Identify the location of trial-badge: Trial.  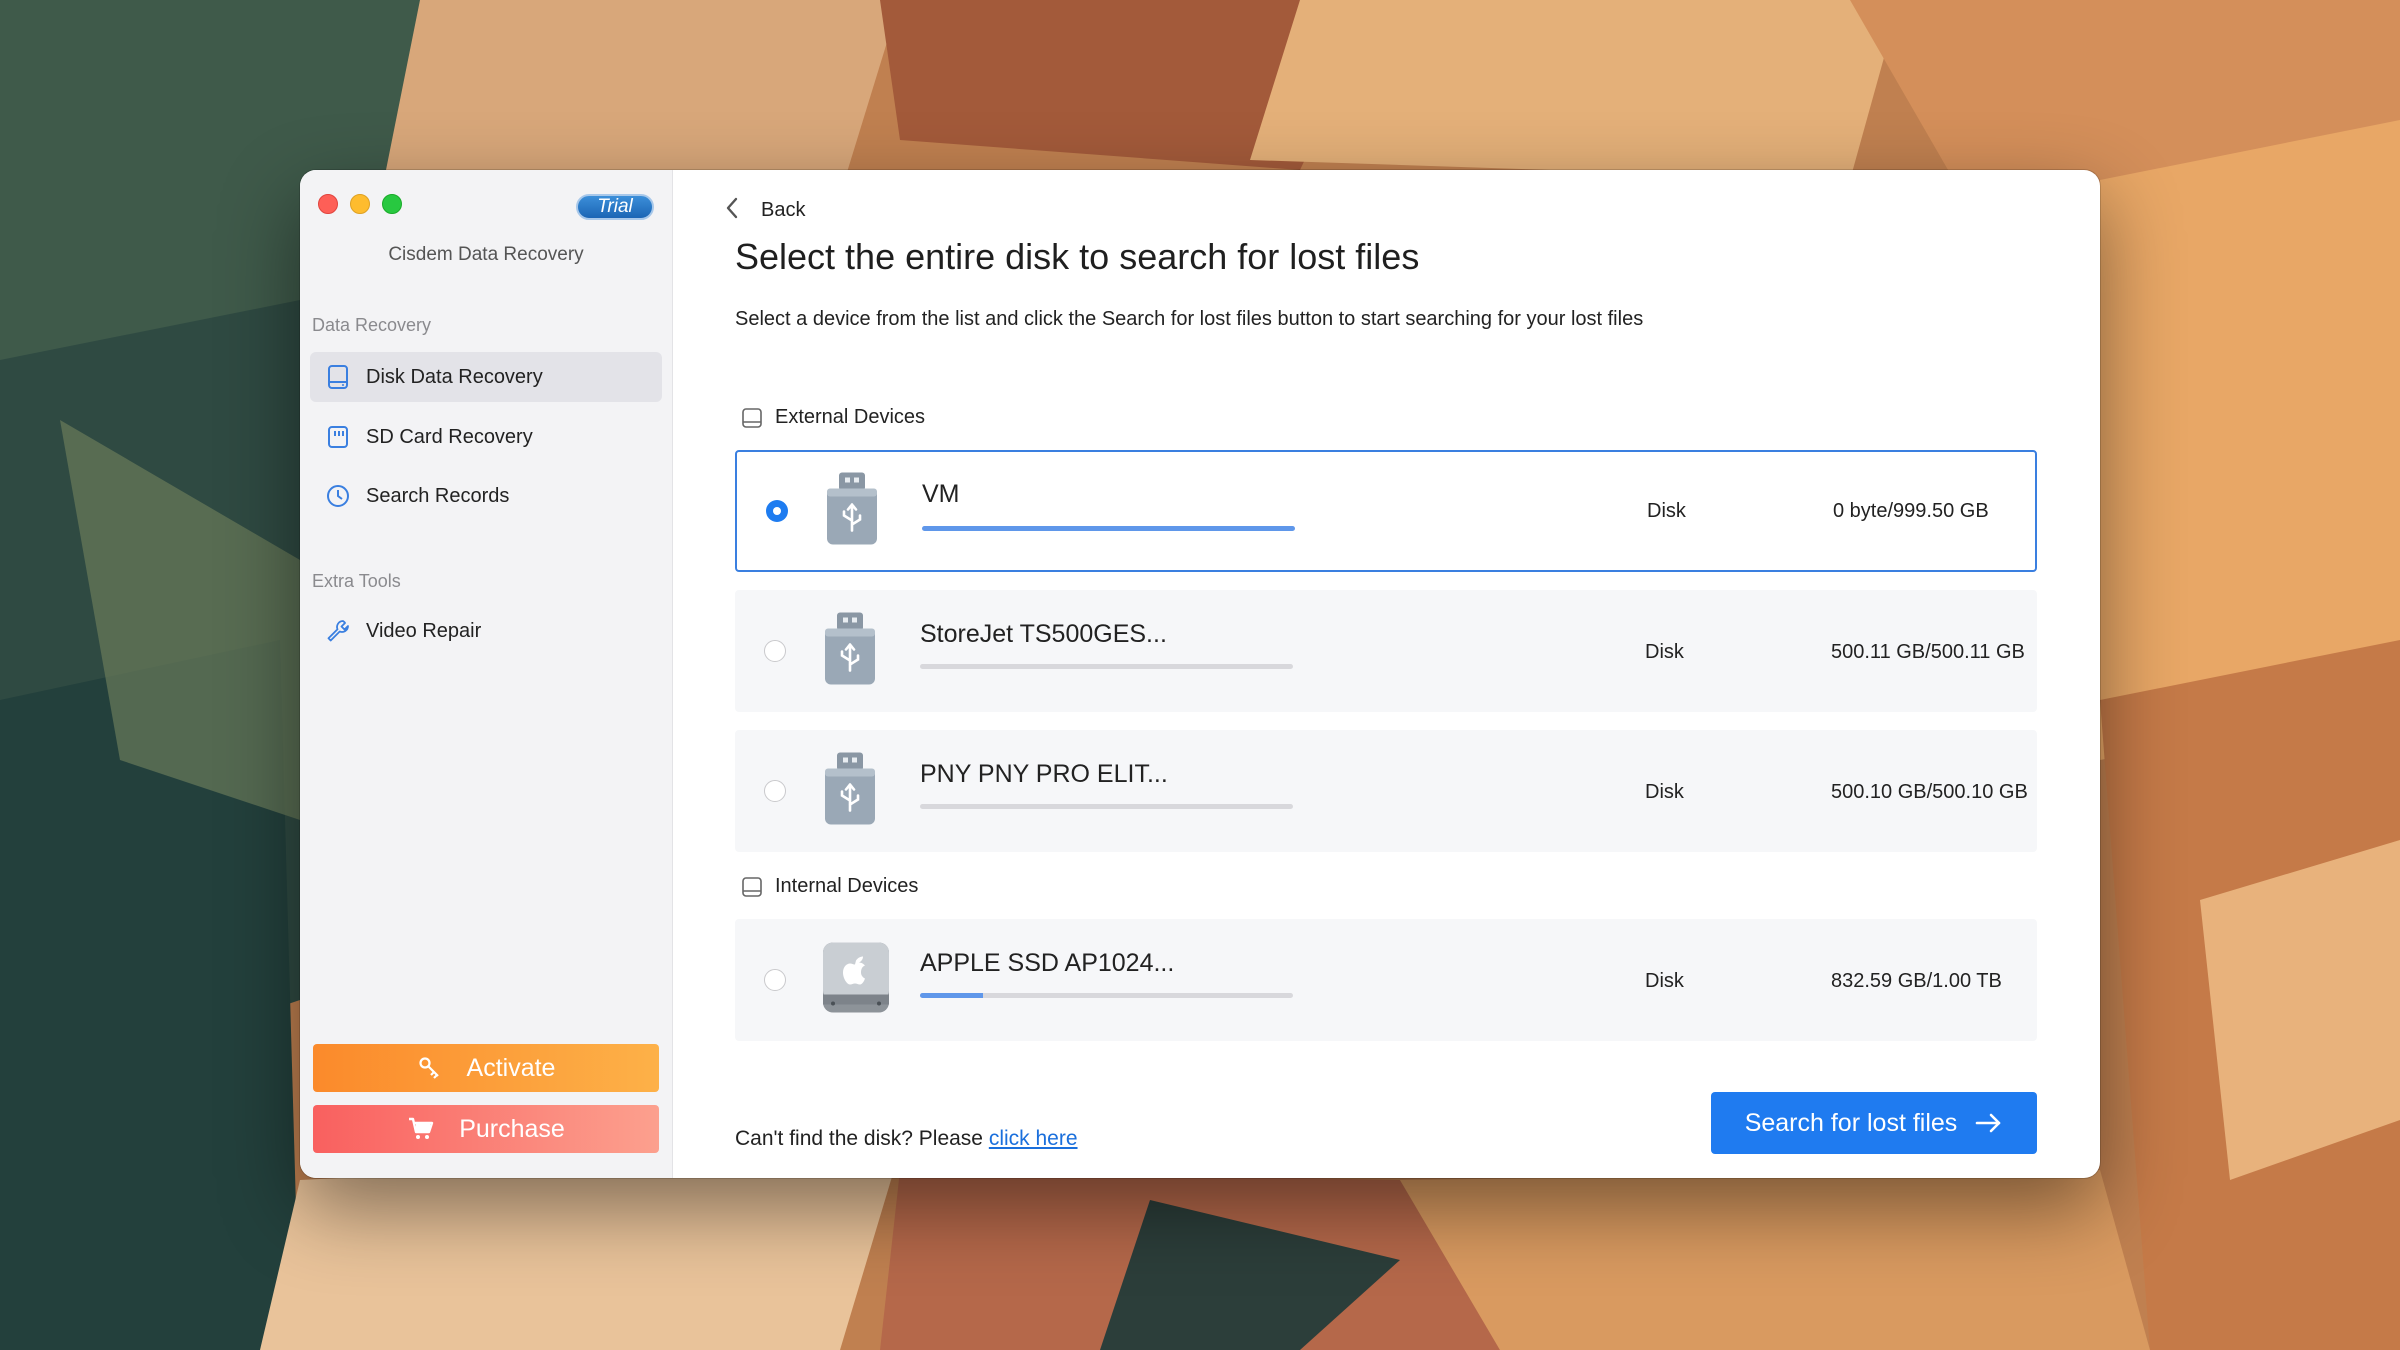
(615, 207).